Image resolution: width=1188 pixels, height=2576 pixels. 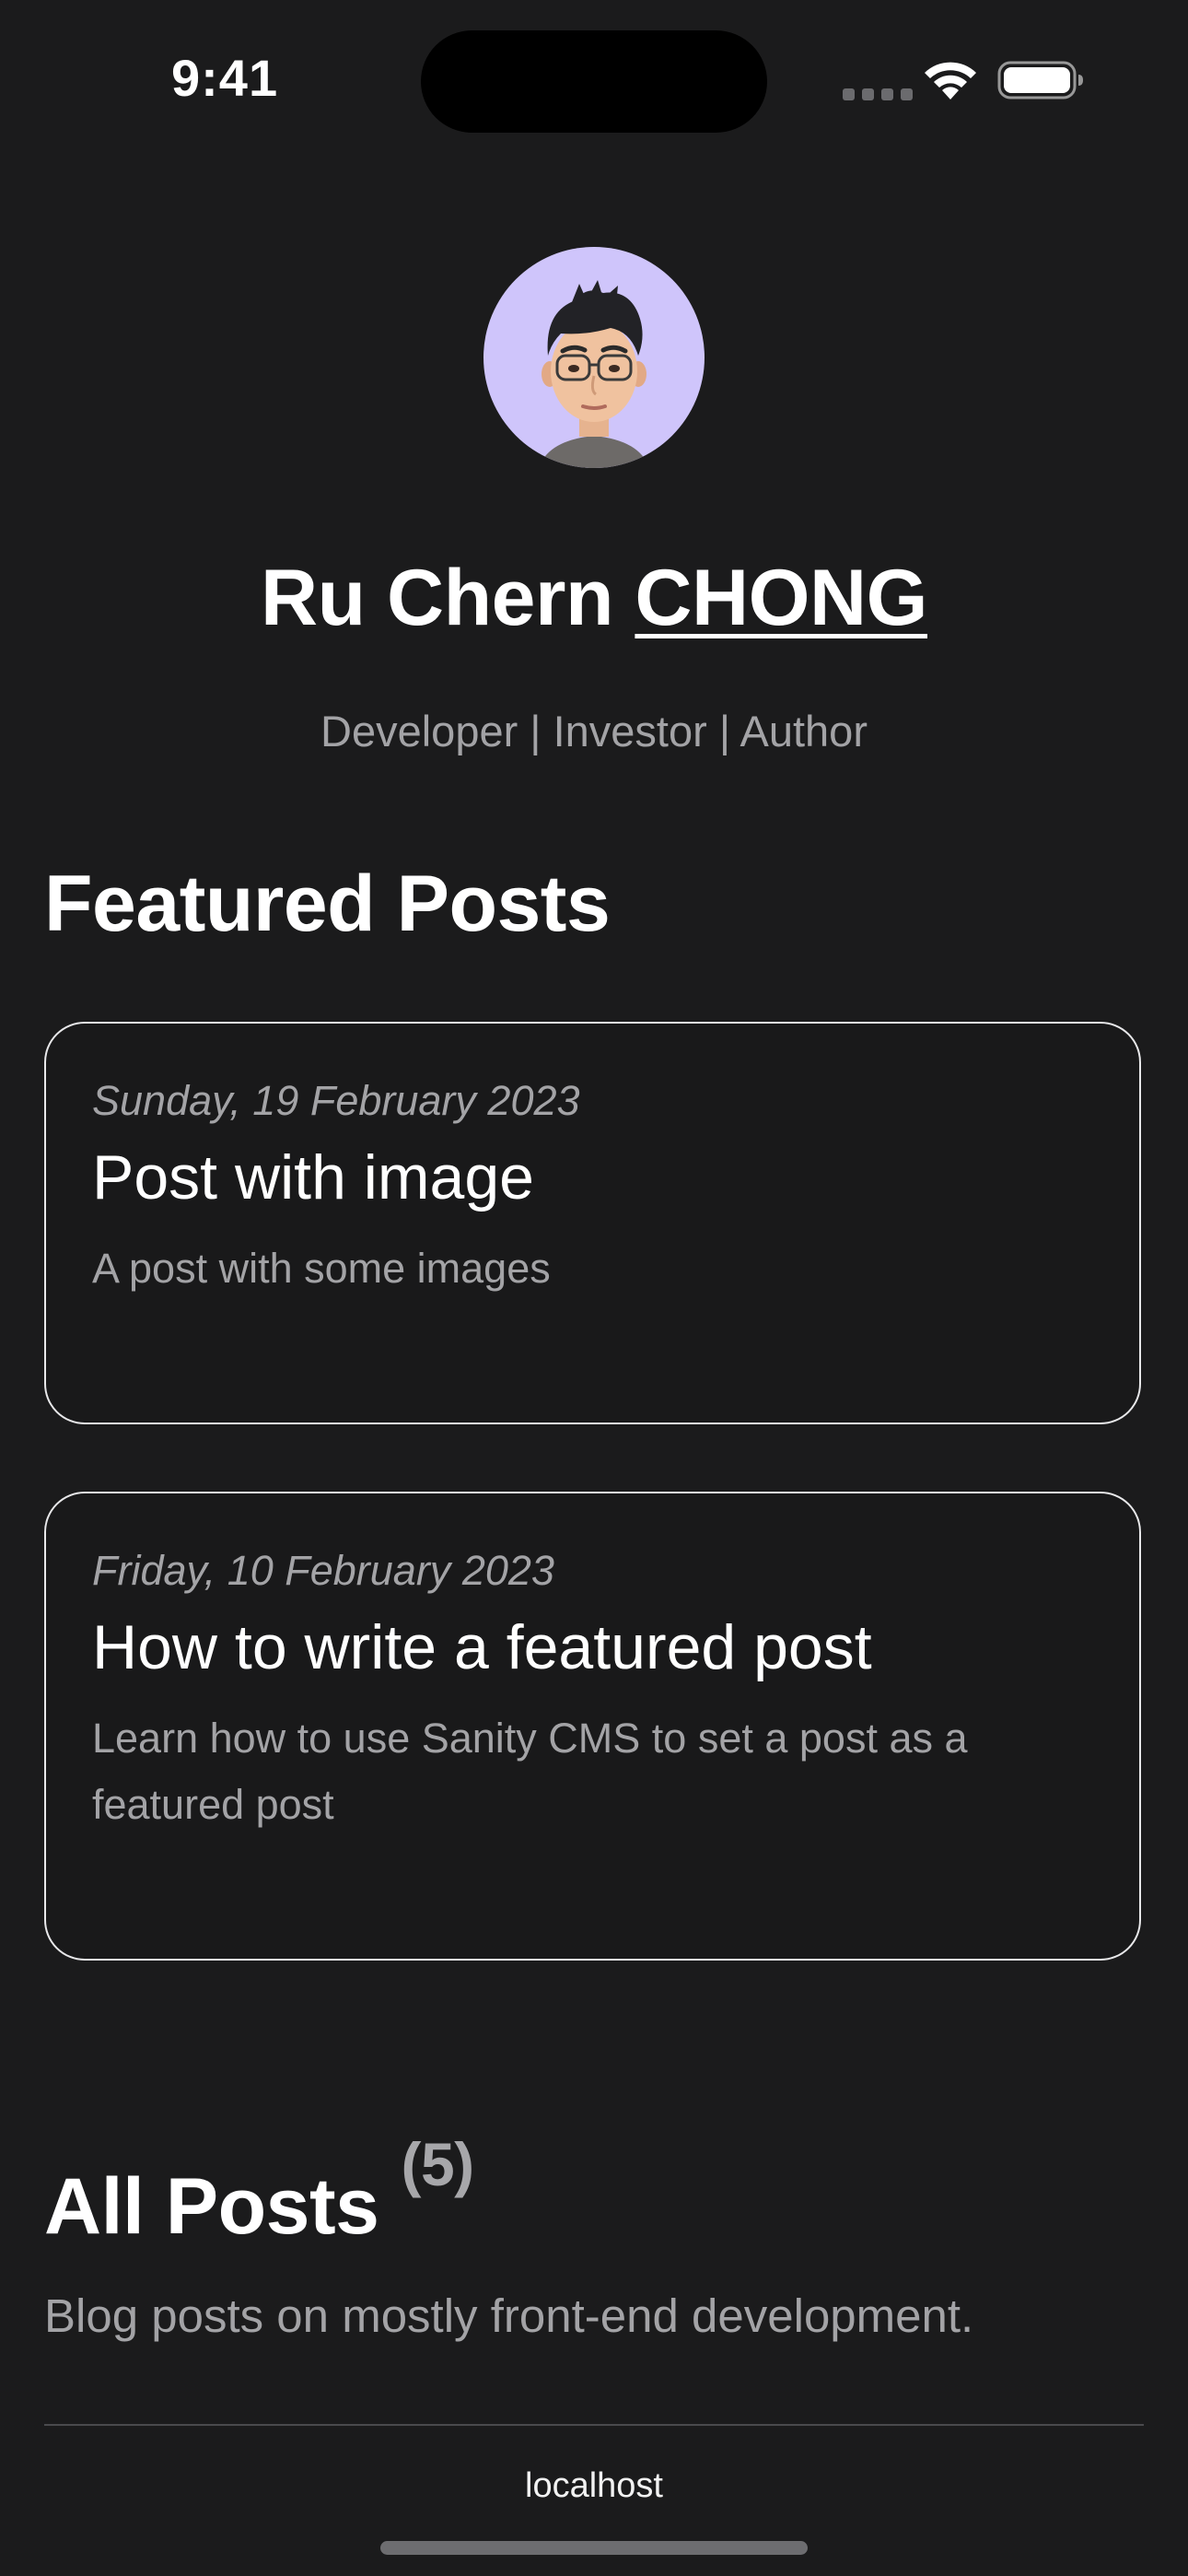 What do you see at coordinates (447, 598) in the screenshot?
I see `author-first-names: Ru Chern` at bounding box center [447, 598].